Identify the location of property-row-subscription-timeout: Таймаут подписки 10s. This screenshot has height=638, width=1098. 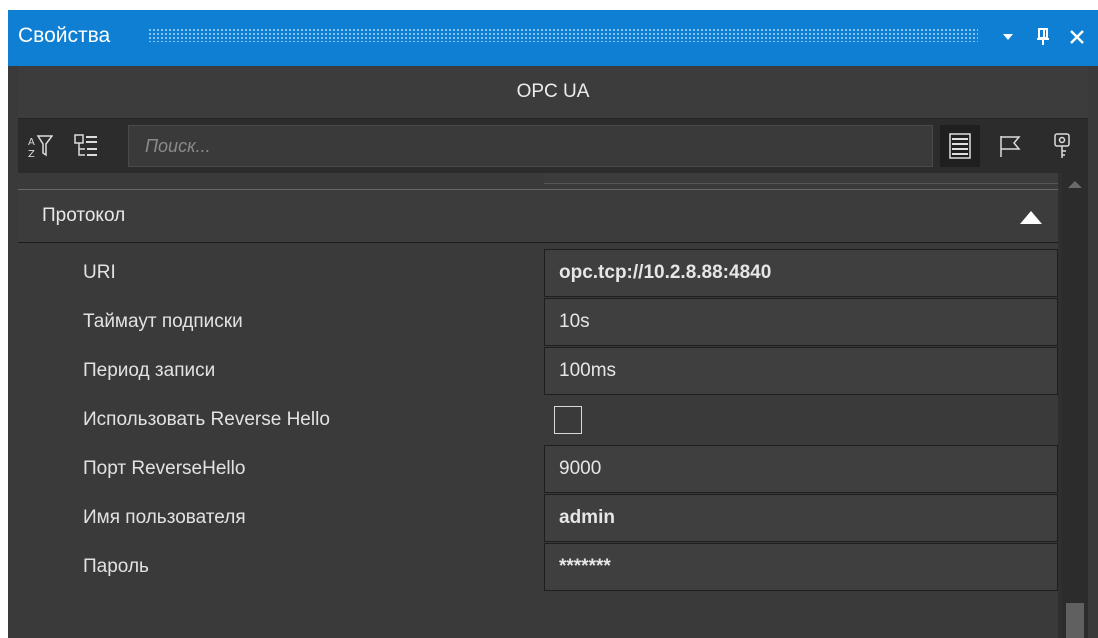
(538, 323).